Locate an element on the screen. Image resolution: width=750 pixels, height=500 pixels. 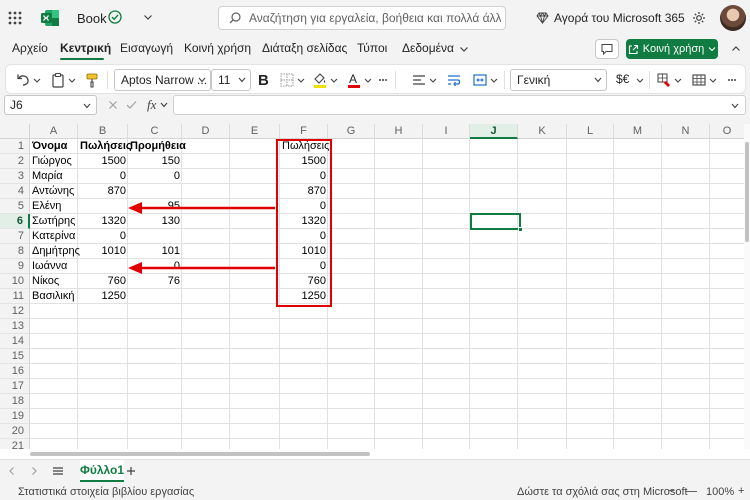
column-header-a: A is located at coordinates (54, 131).